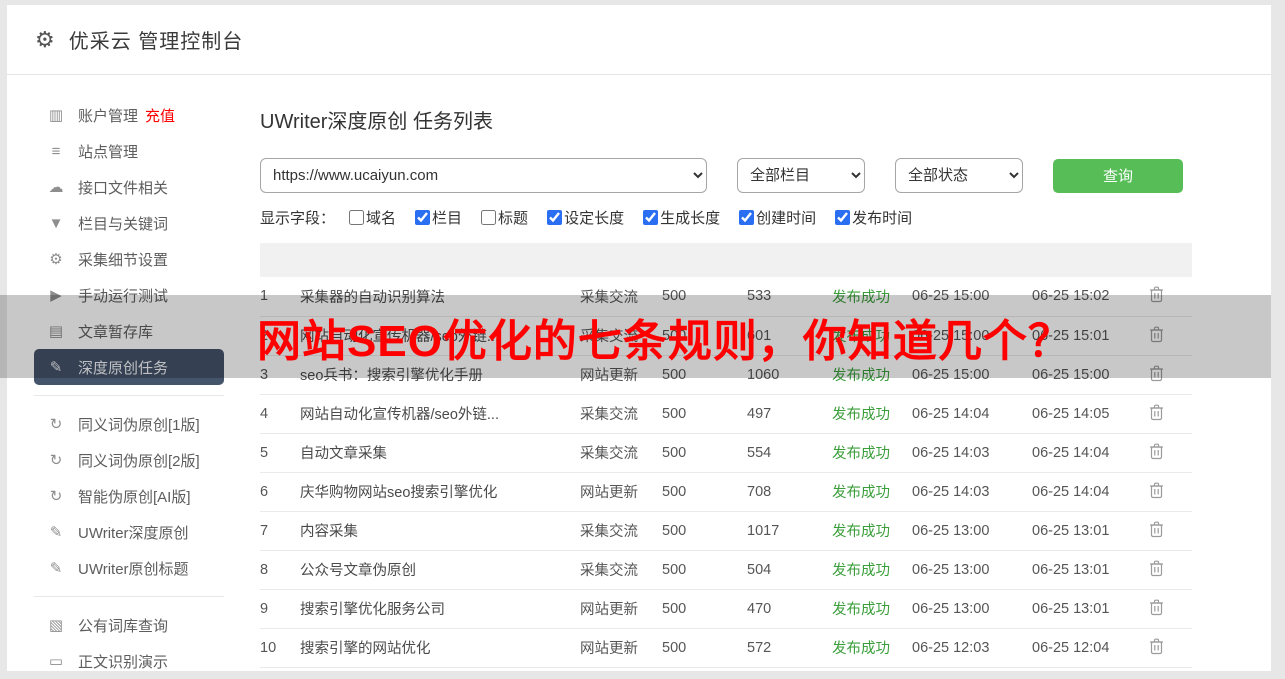 The image size is (1285, 679). What do you see at coordinates (483, 175) in the screenshot?
I see `site-select: https://www.ucaiyun.com` at bounding box center [483, 175].